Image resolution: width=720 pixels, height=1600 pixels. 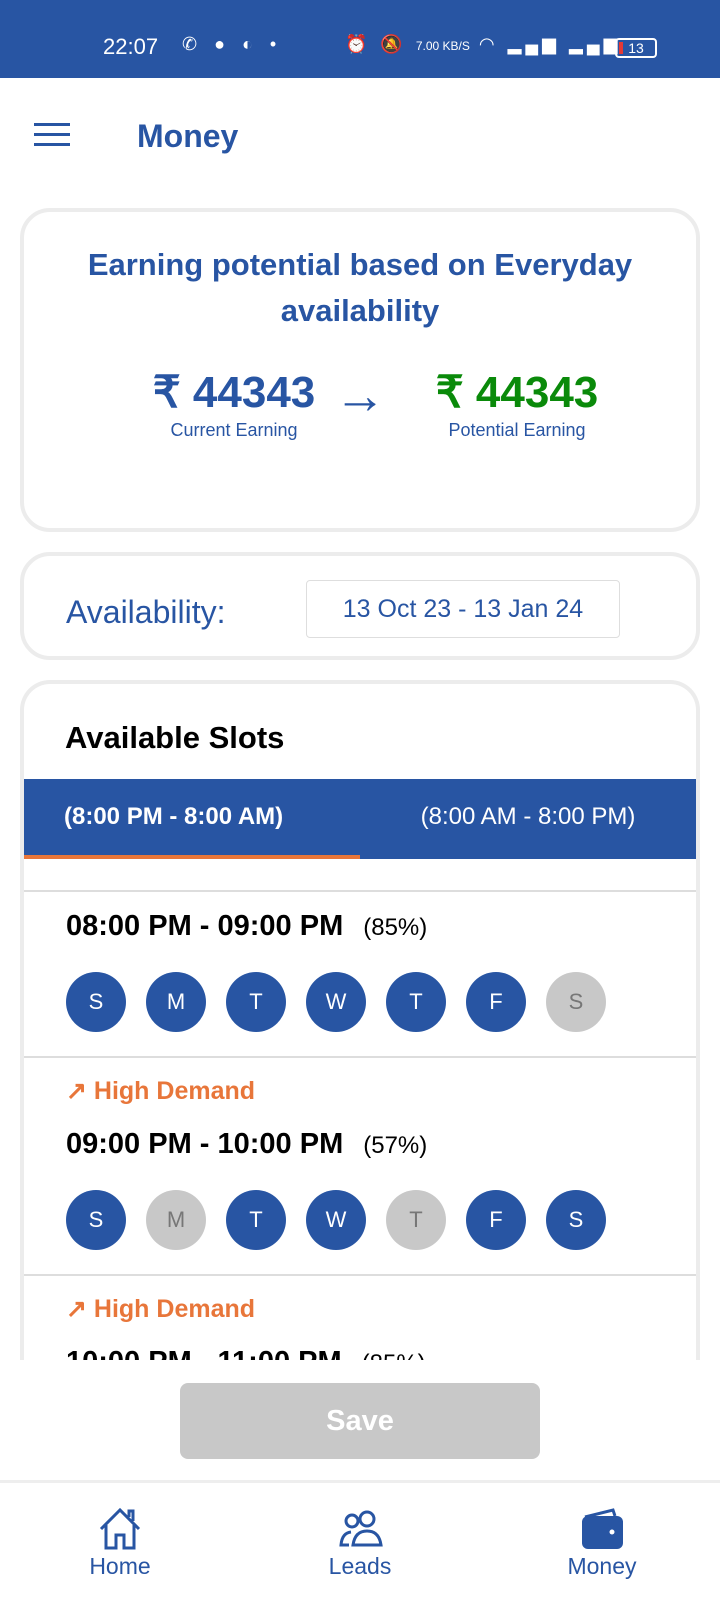 I want to click on potential-earning-value: ₹ 44343, so click(x=517, y=392).